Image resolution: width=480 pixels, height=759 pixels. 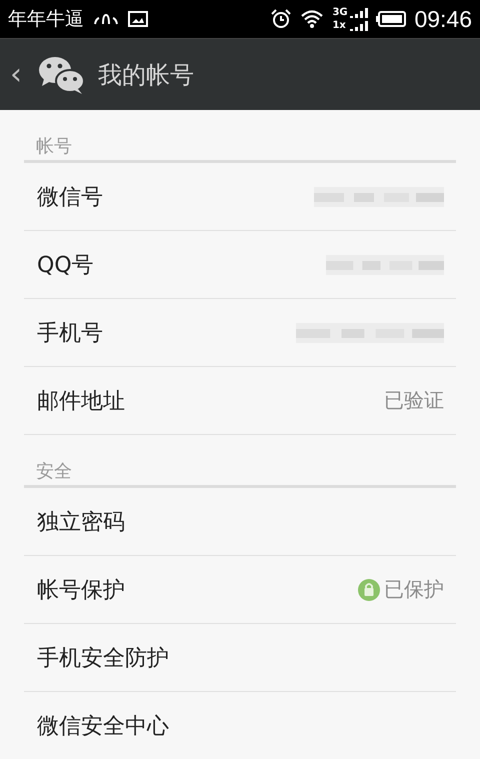 What do you see at coordinates (54, 471) in the screenshot?
I see `section-header: 安全` at bounding box center [54, 471].